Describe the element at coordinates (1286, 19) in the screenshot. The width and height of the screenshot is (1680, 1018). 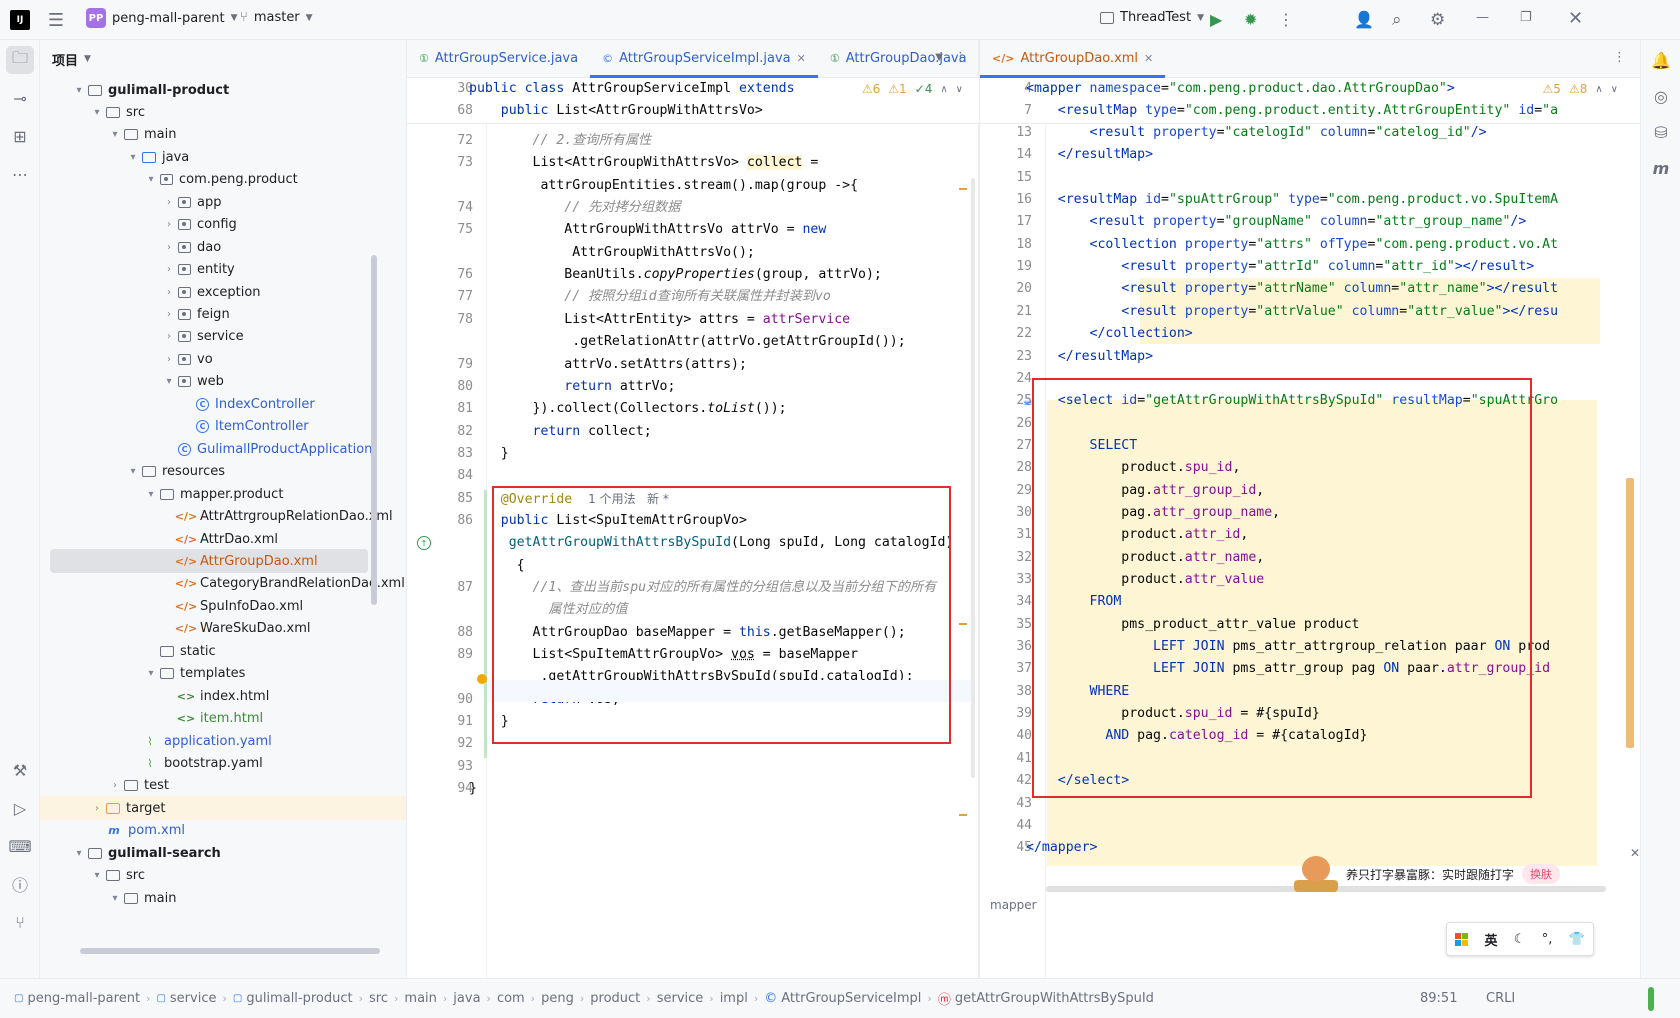
I see `more-actions-icon: ⋮` at that location.